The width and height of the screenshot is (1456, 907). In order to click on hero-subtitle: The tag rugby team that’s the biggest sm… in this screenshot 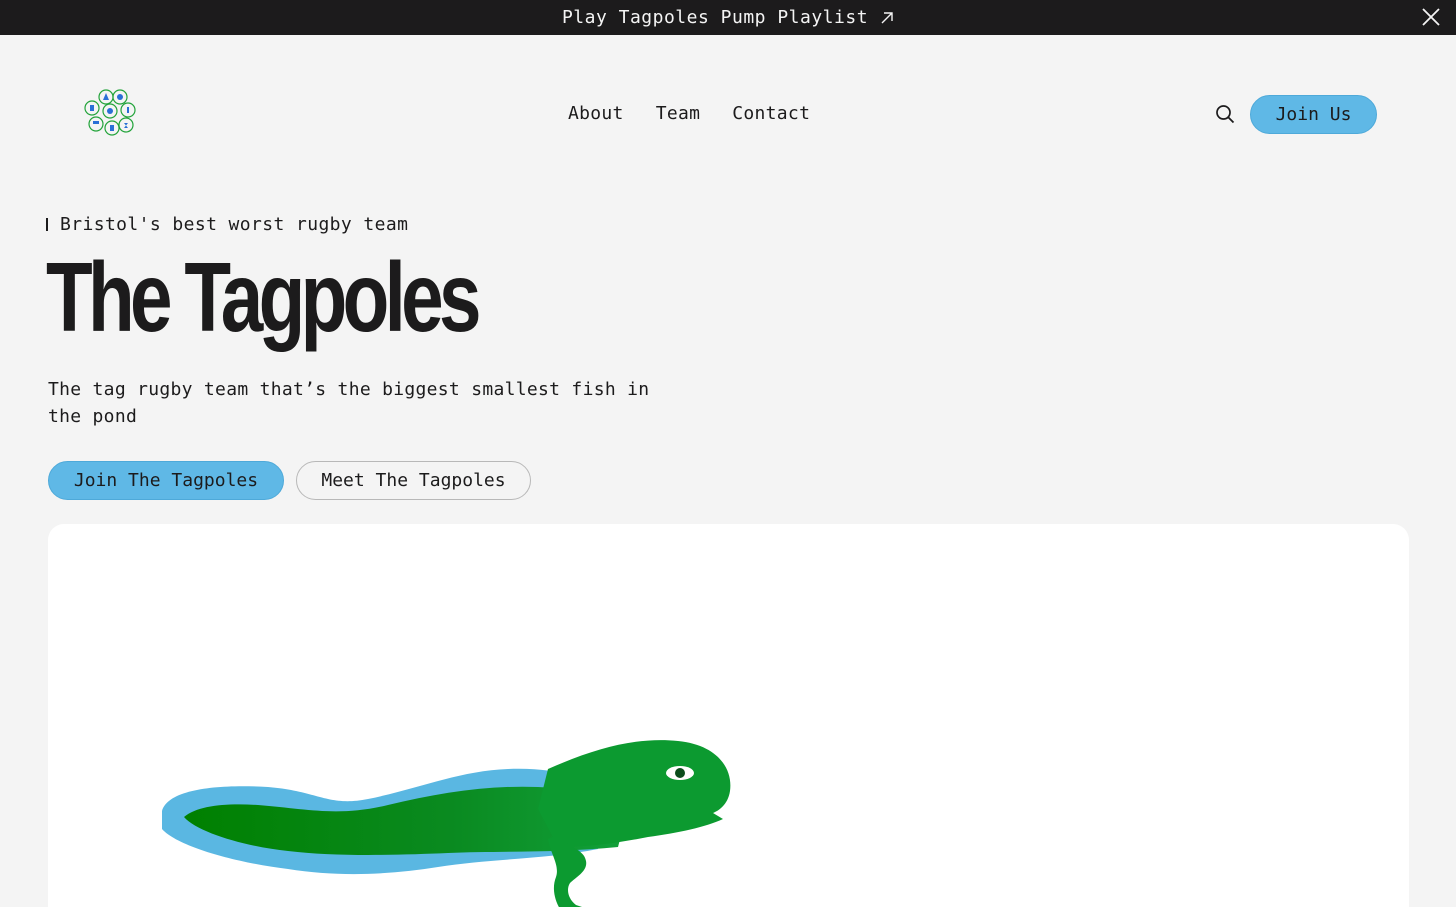, I will do `click(349, 403)`.